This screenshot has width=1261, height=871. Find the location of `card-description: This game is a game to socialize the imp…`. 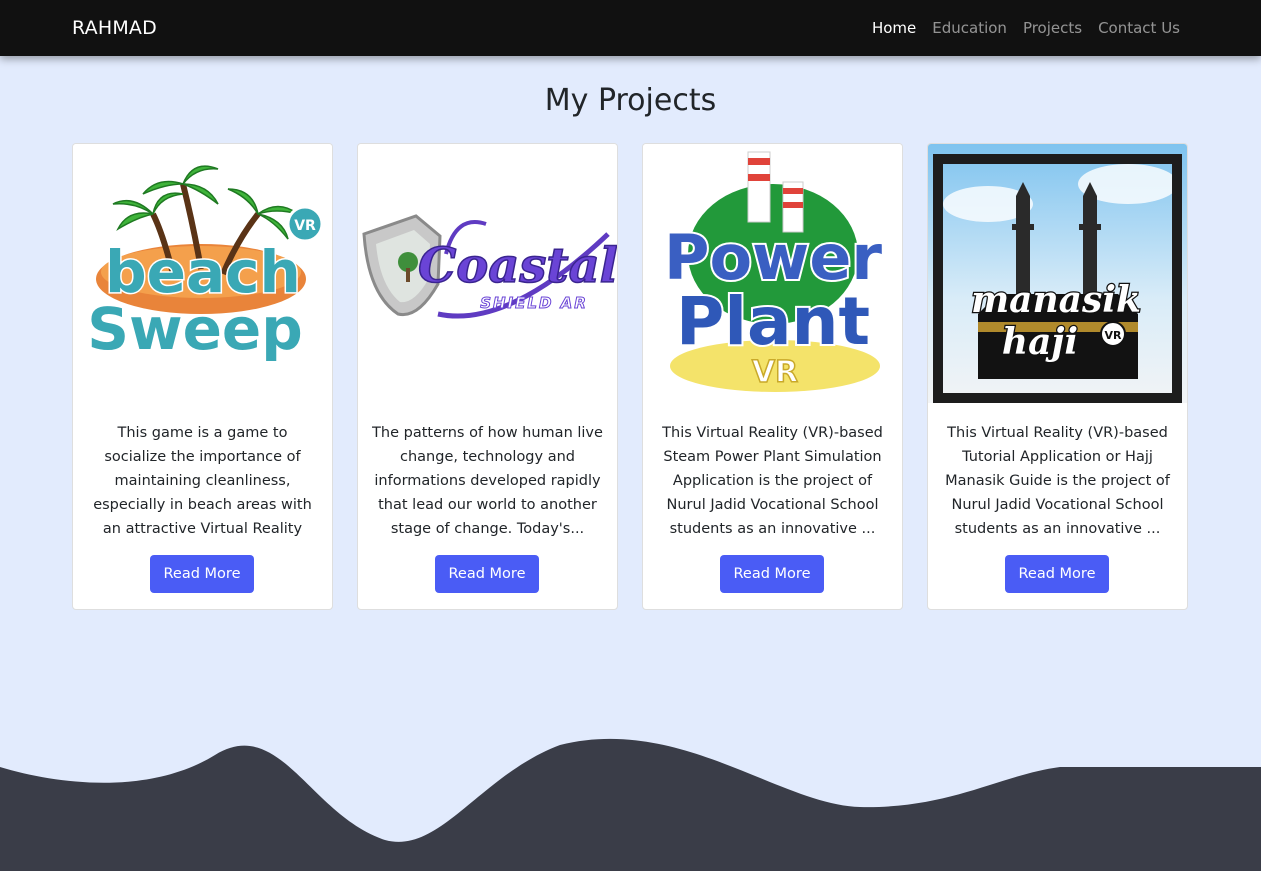

card-description: This game is a game to socialize the imp… is located at coordinates (202, 481).